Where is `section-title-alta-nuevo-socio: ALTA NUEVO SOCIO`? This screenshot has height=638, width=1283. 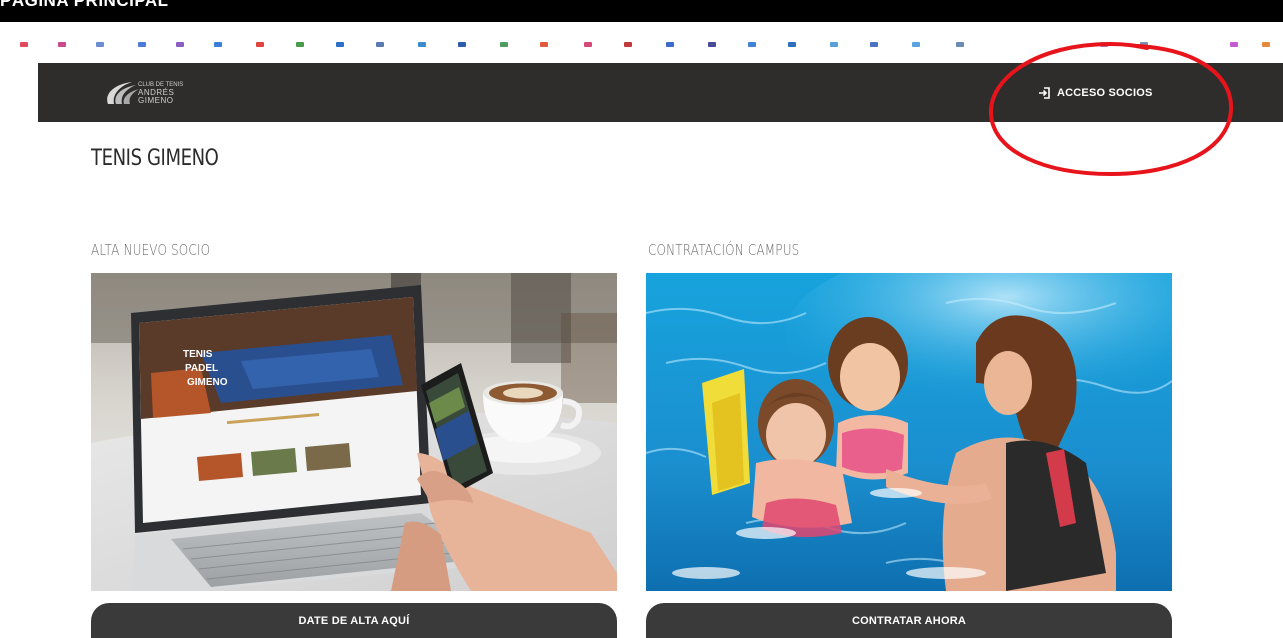 section-title-alta-nuevo-socio: ALTA NUEVO SOCIO is located at coordinates (151, 250).